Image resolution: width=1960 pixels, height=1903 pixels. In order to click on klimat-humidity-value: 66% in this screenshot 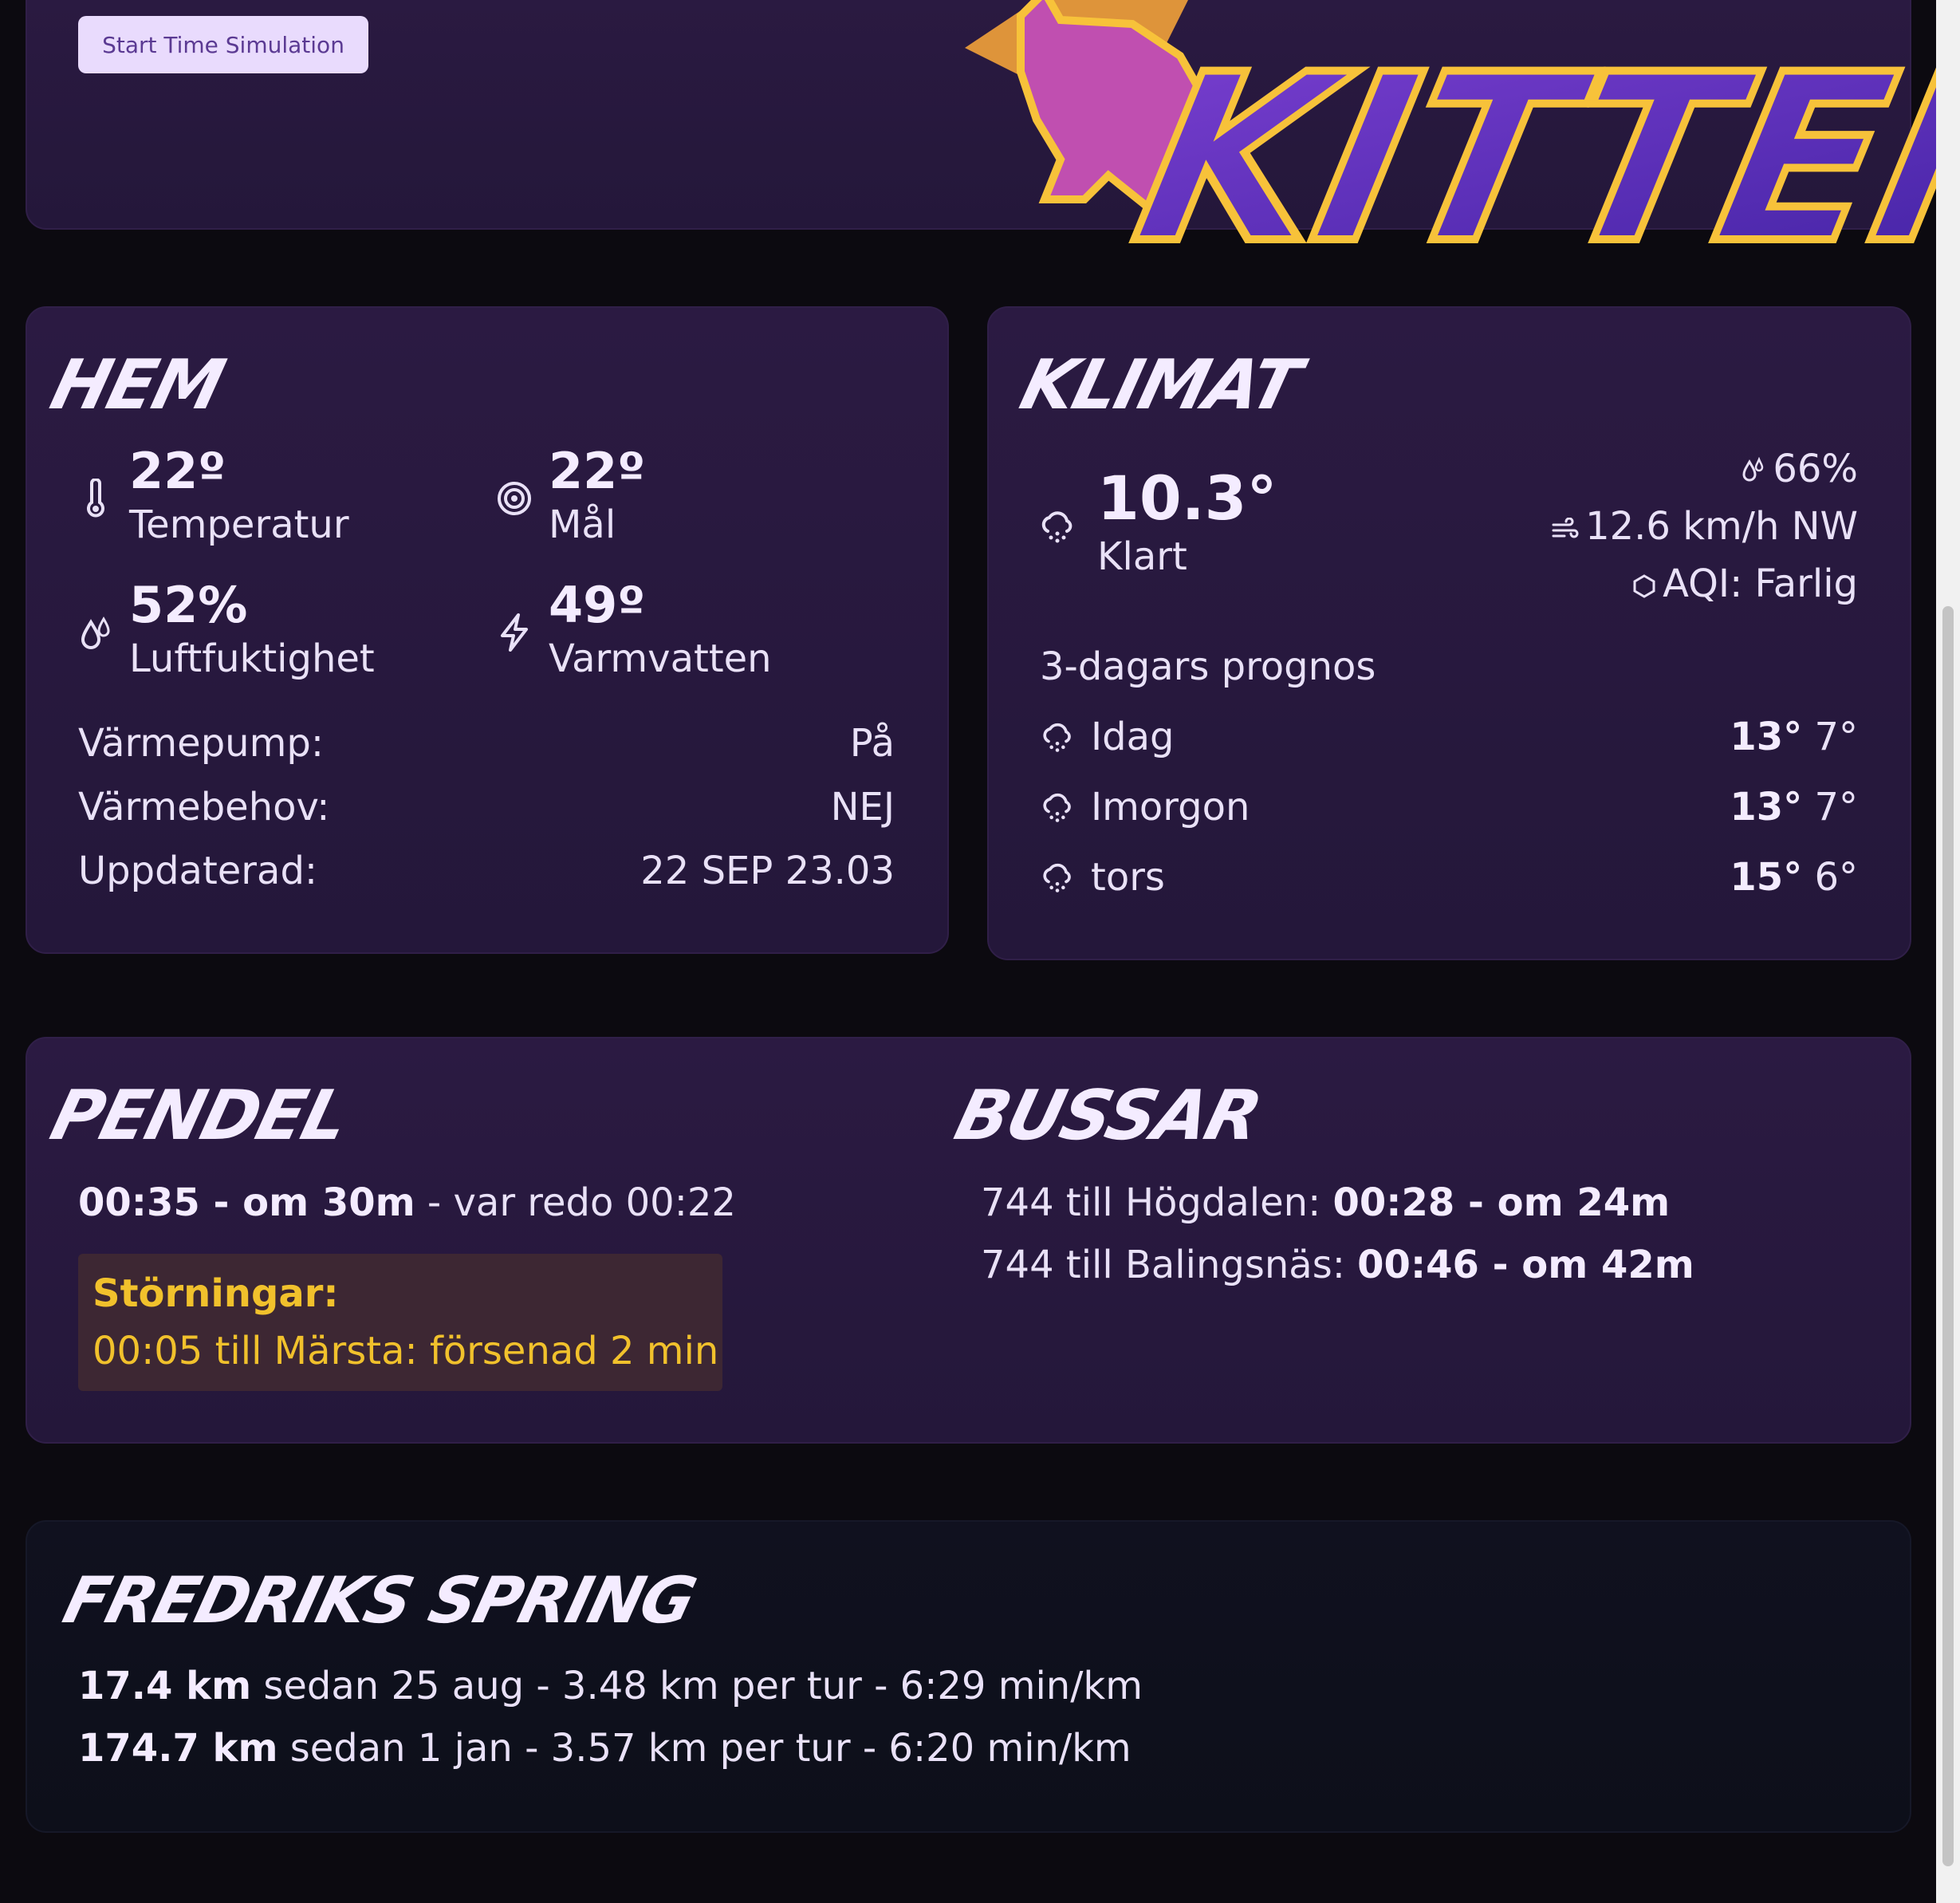, I will do `click(1816, 469)`.